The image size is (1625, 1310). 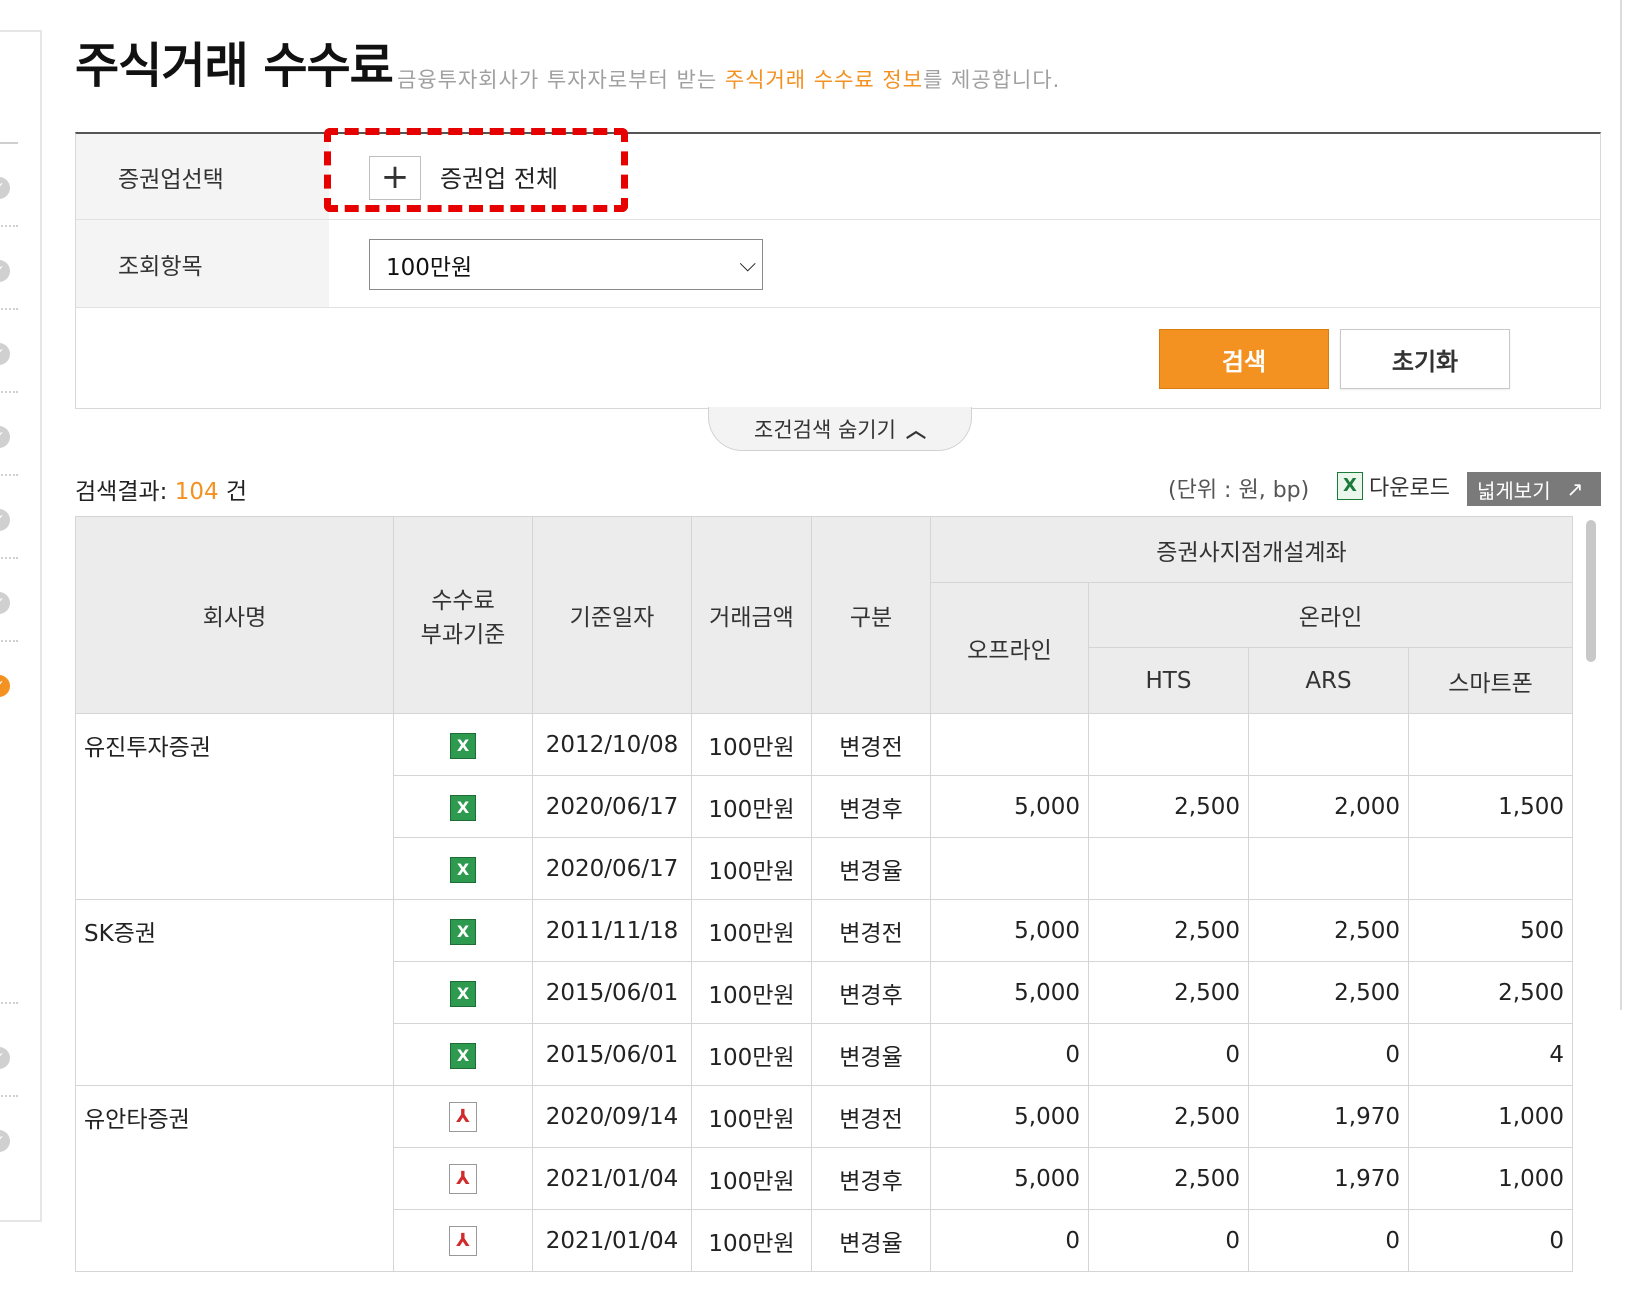 What do you see at coordinates (838, 174) in the screenshot?
I see `broker-row: 증권업선택 + 증권업 전체` at bounding box center [838, 174].